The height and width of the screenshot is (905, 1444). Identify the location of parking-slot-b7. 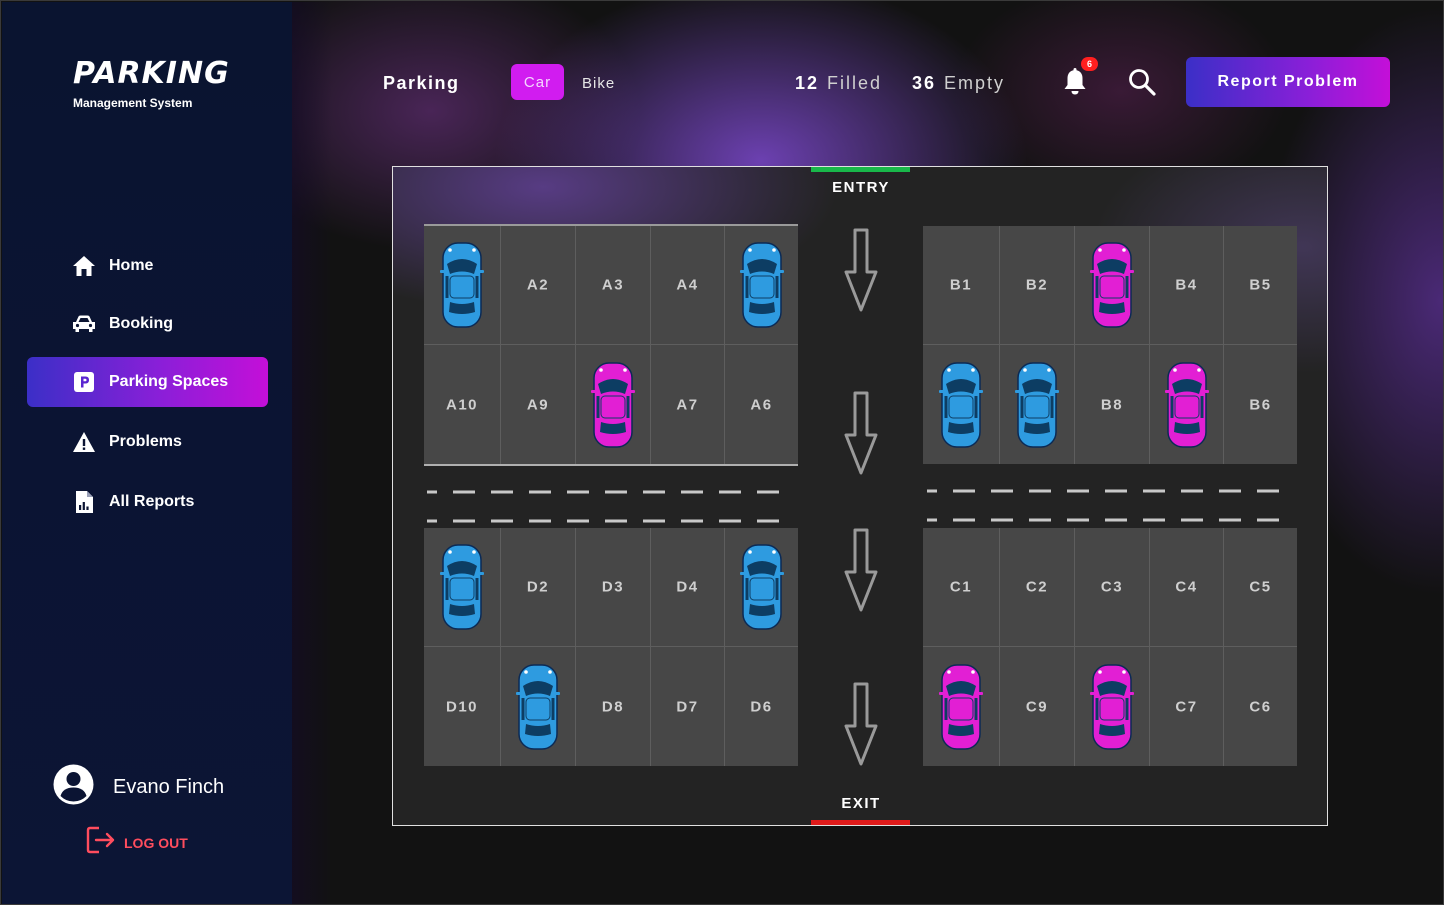
(1187, 404).